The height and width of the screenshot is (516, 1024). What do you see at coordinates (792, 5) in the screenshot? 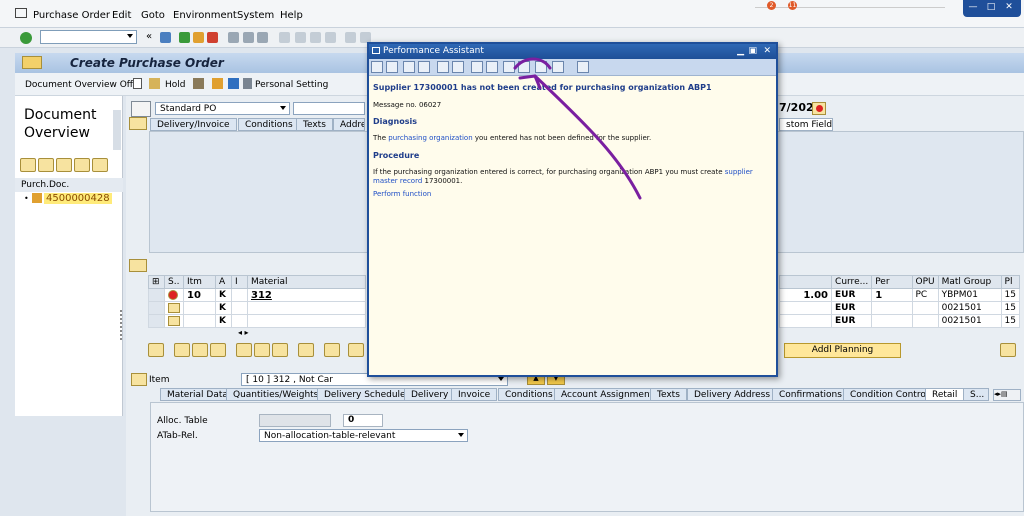
I see `notification-badge-2: 11` at bounding box center [792, 5].